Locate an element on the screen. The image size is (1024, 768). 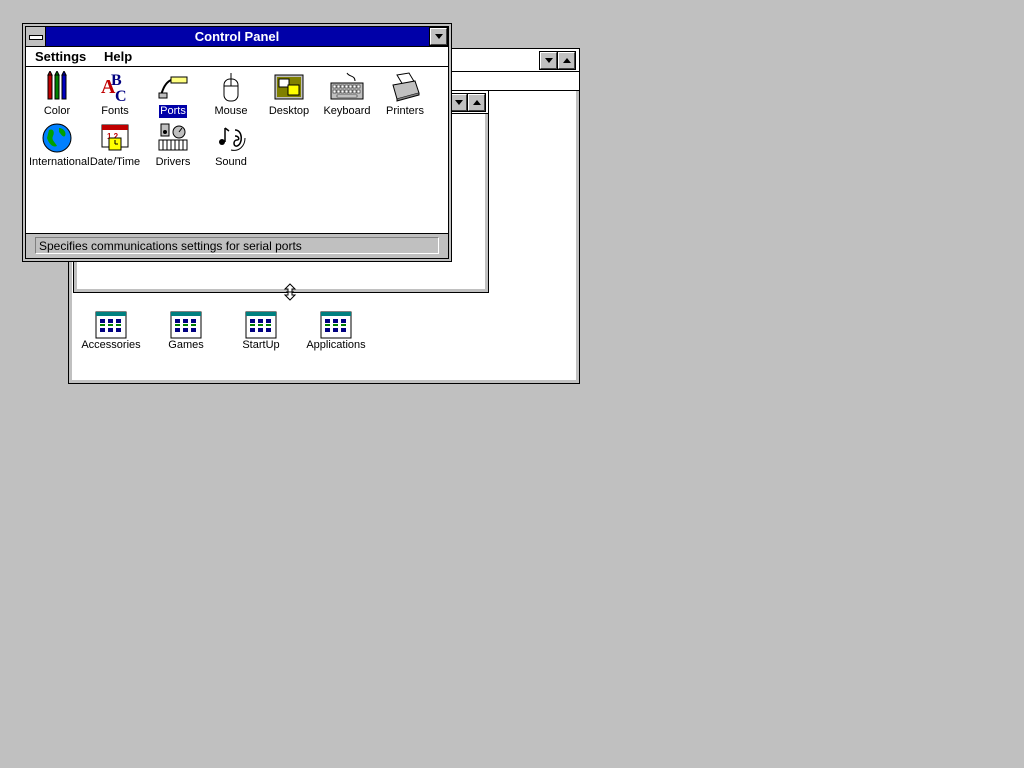
cp-item-ports: Ports is located at coordinates (173, 94).